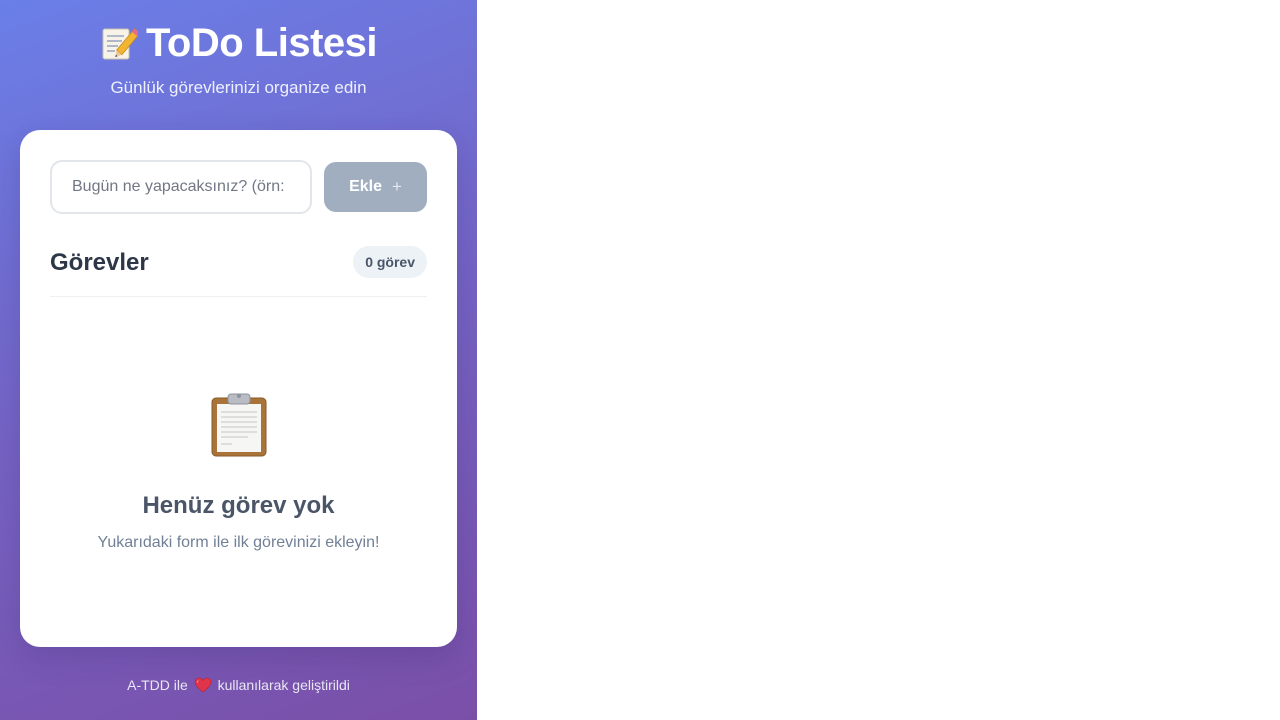 This screenshot has height=720, width=1280. Describe the element at coordinates (157, 685) in the screenshot. I see `footer-text-before: A-TDD ile` at that location.